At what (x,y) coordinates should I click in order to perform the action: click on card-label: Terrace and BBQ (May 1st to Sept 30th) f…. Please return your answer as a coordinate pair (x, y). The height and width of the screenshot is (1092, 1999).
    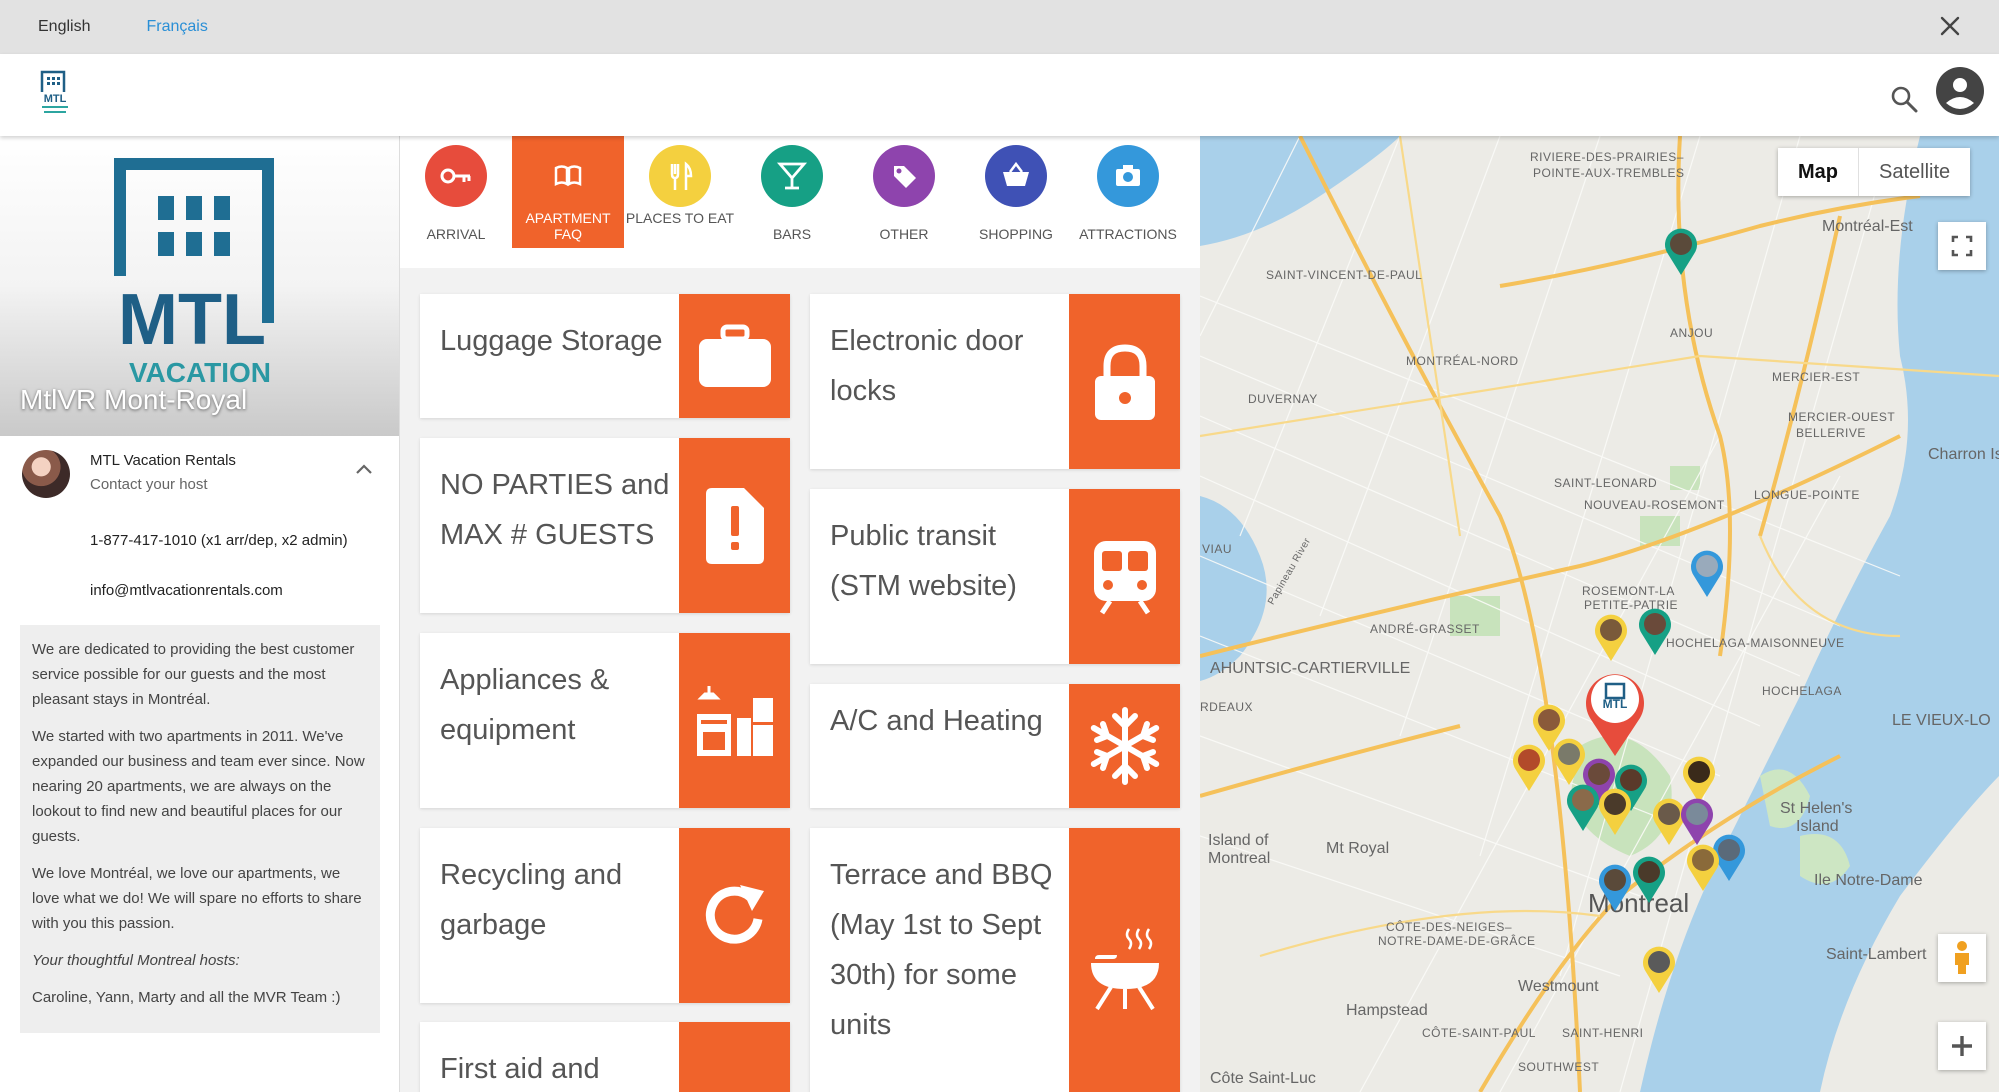
    Looking at the image, I should click on (941, 950).